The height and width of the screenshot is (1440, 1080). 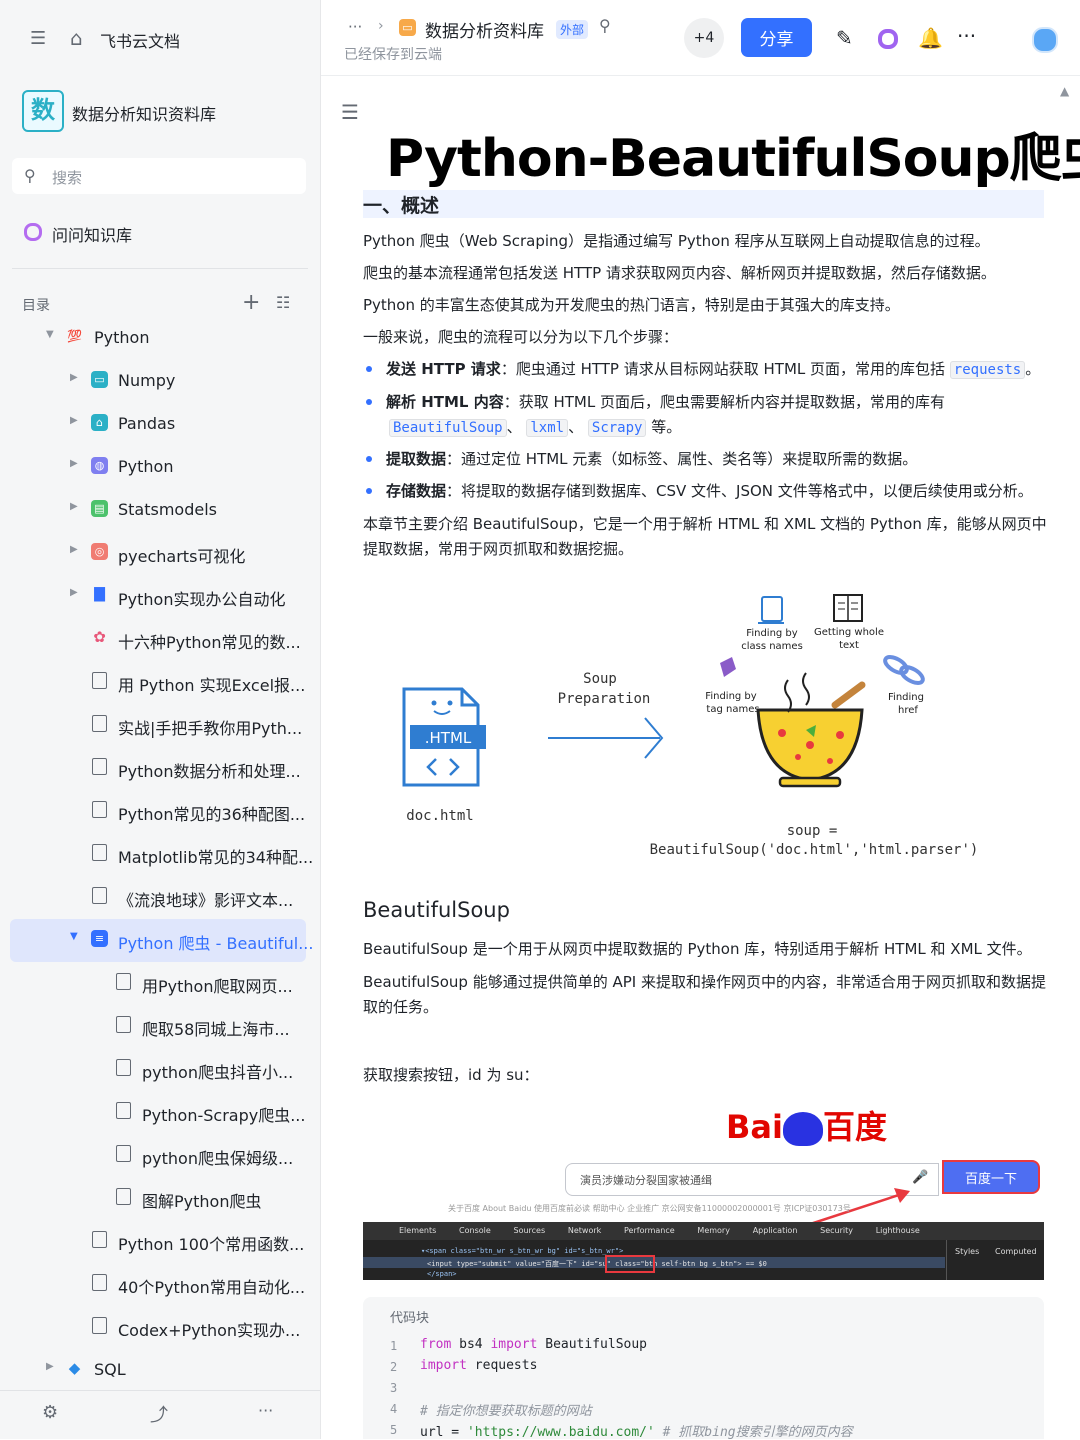 What do you see at coordinates (74, 1368) in the screenshot?
I see `diamond-icon: ◆` at bounding box center [74, 1368].